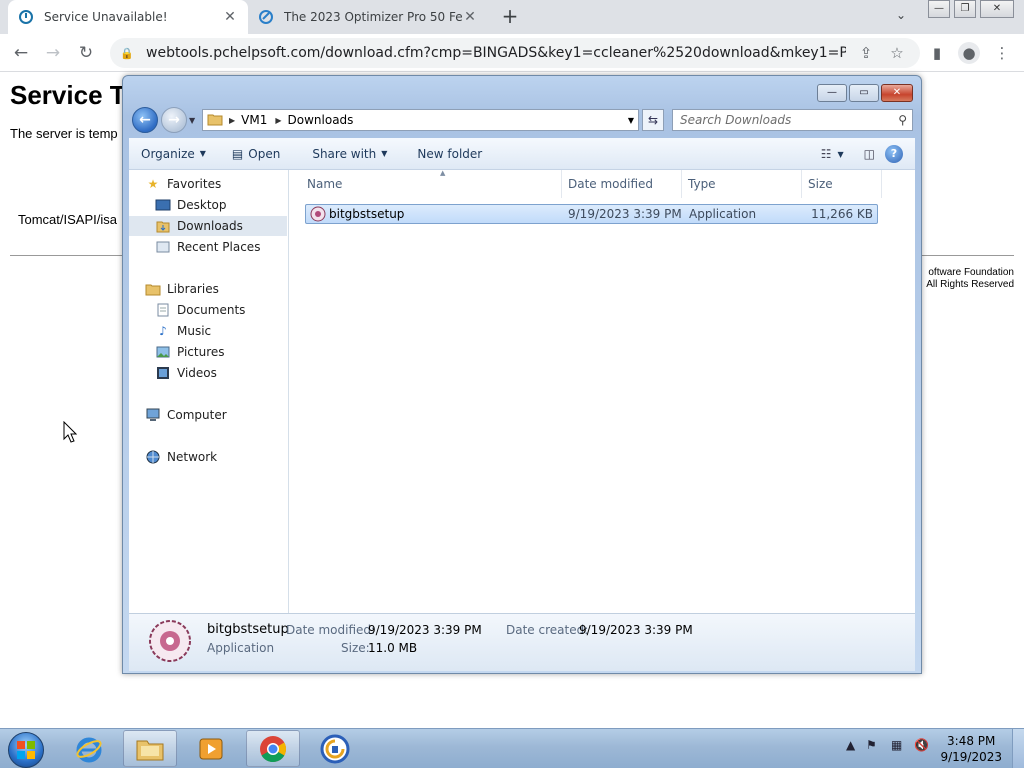  I want to click on size-value: 11.0 MB, so click(393, 648).